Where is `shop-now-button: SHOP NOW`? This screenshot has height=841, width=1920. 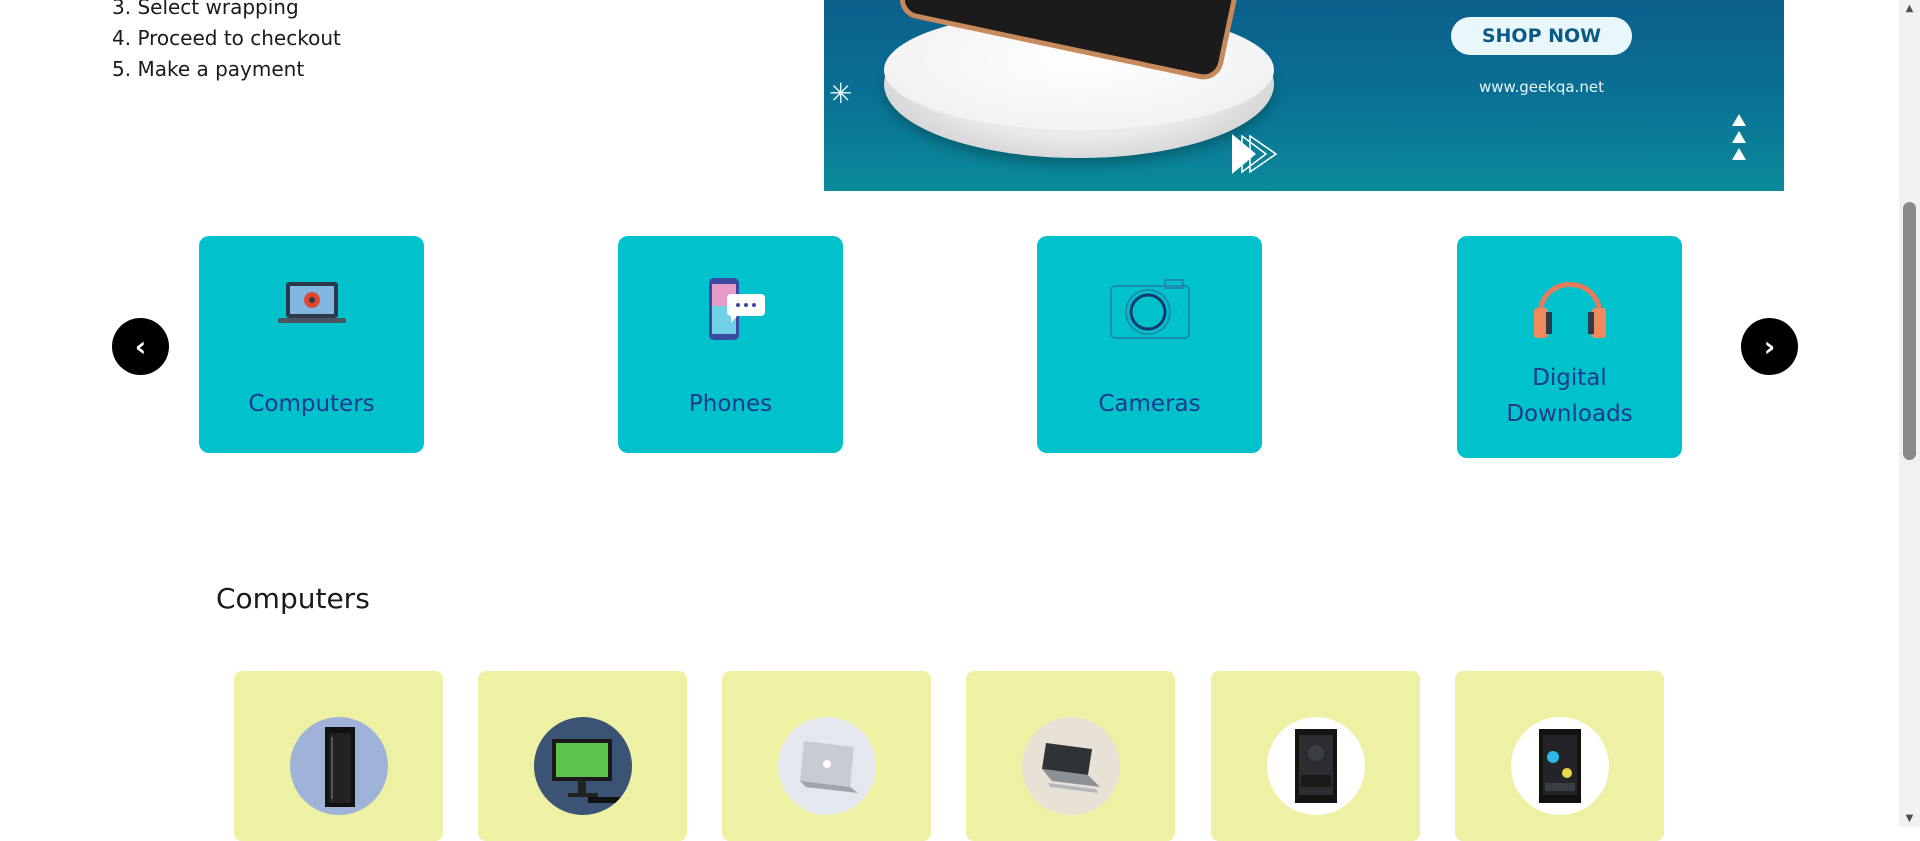 shop-now-button: SHOP NOW is located at coordinates (1541, 36).